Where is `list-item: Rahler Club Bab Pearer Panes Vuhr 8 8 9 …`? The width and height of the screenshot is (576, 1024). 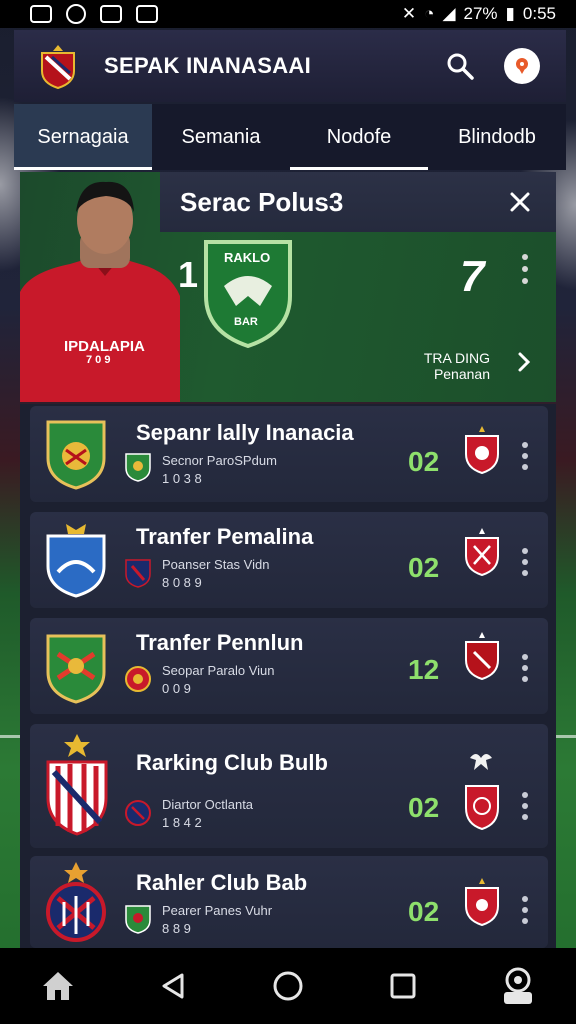
list-item: Rahler Club Bab Pearer Panes Vuhr 8 8 9 … is located at coordinates (289, 902).